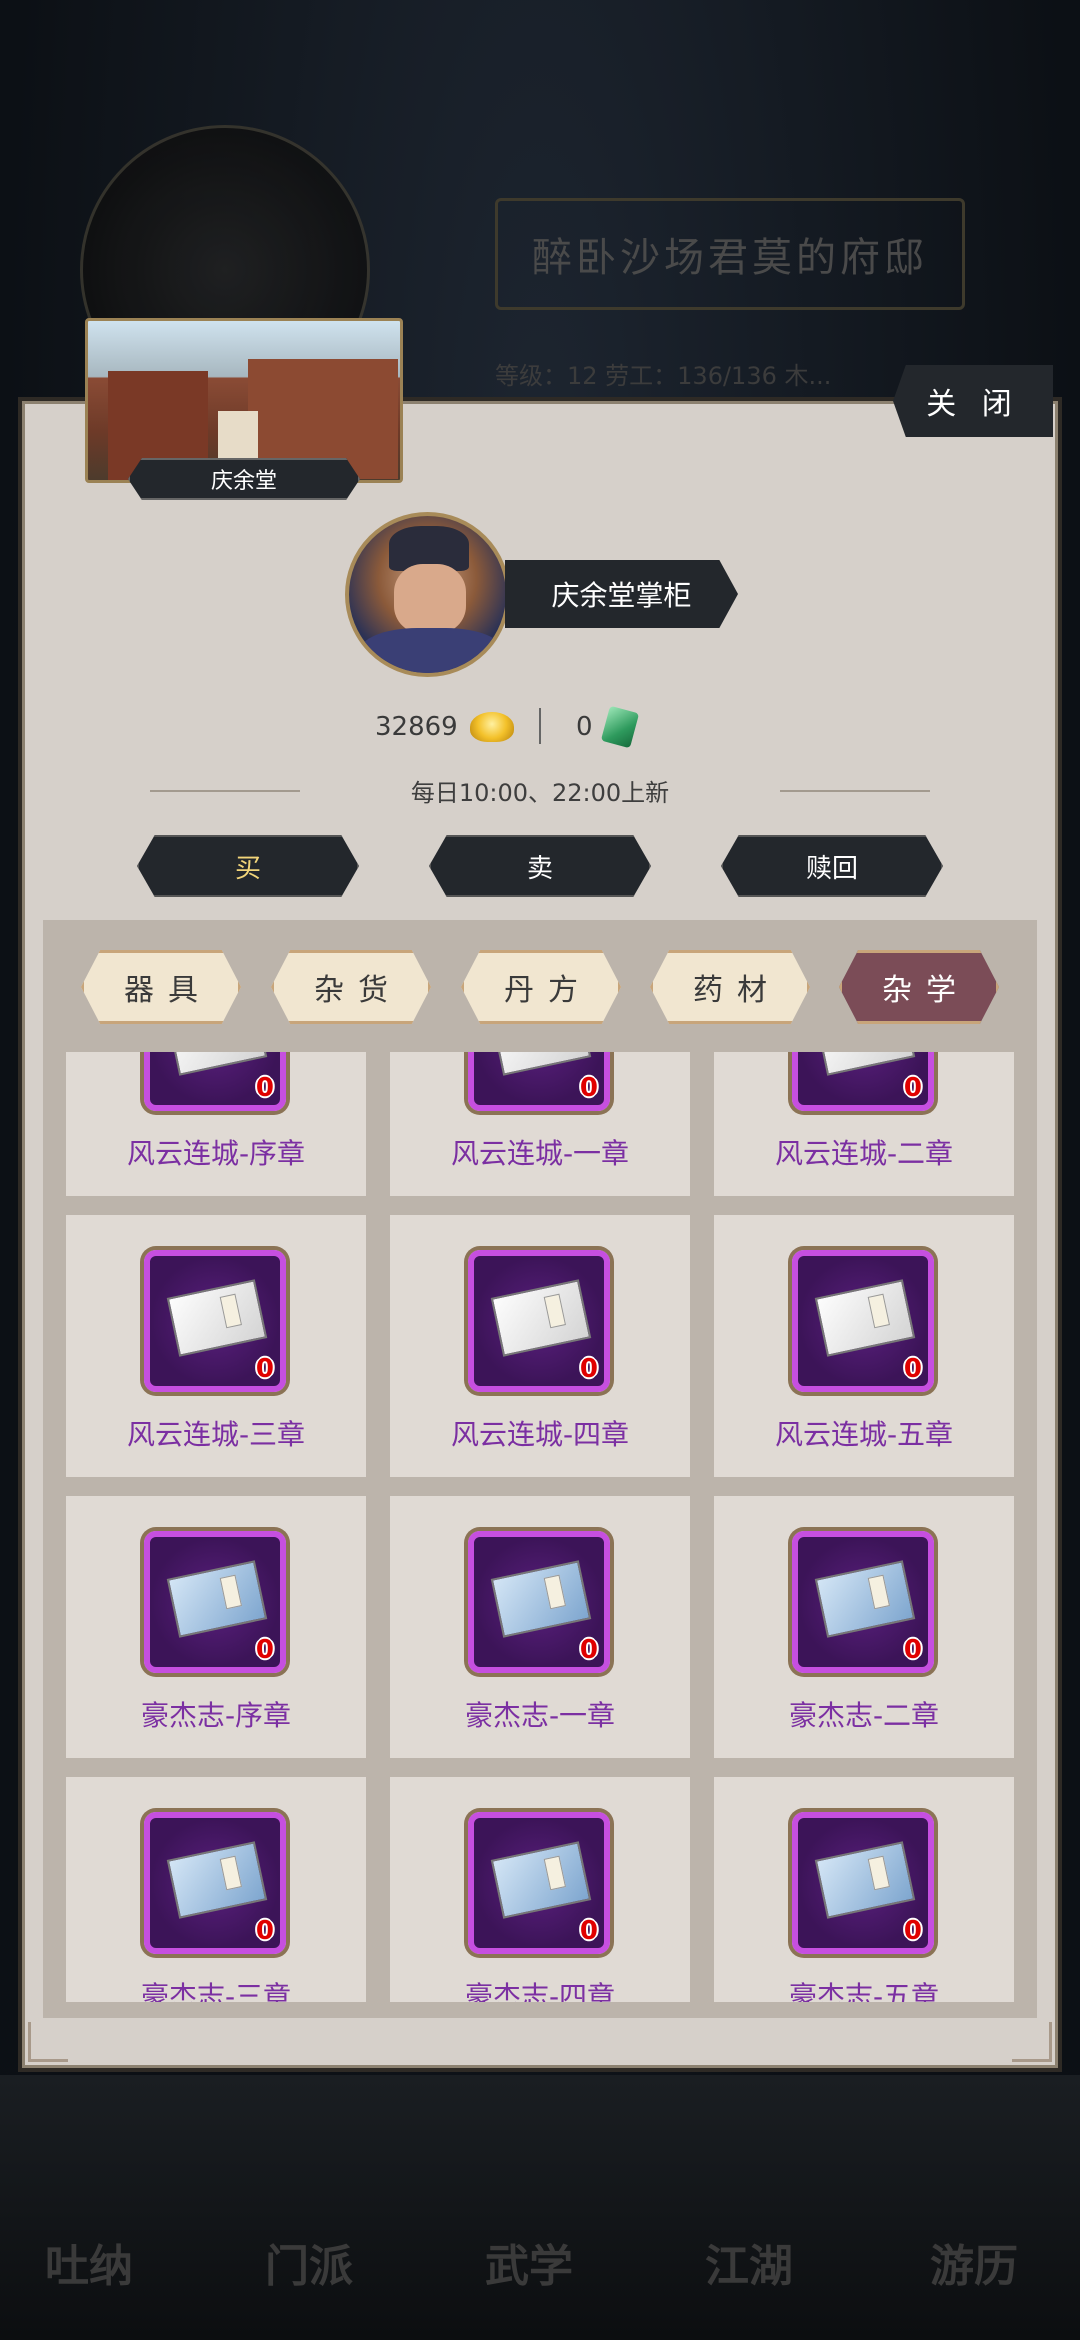  Describe the element at coordinates (619, 727) in the screenshot. I see `jade-icon` at that location.